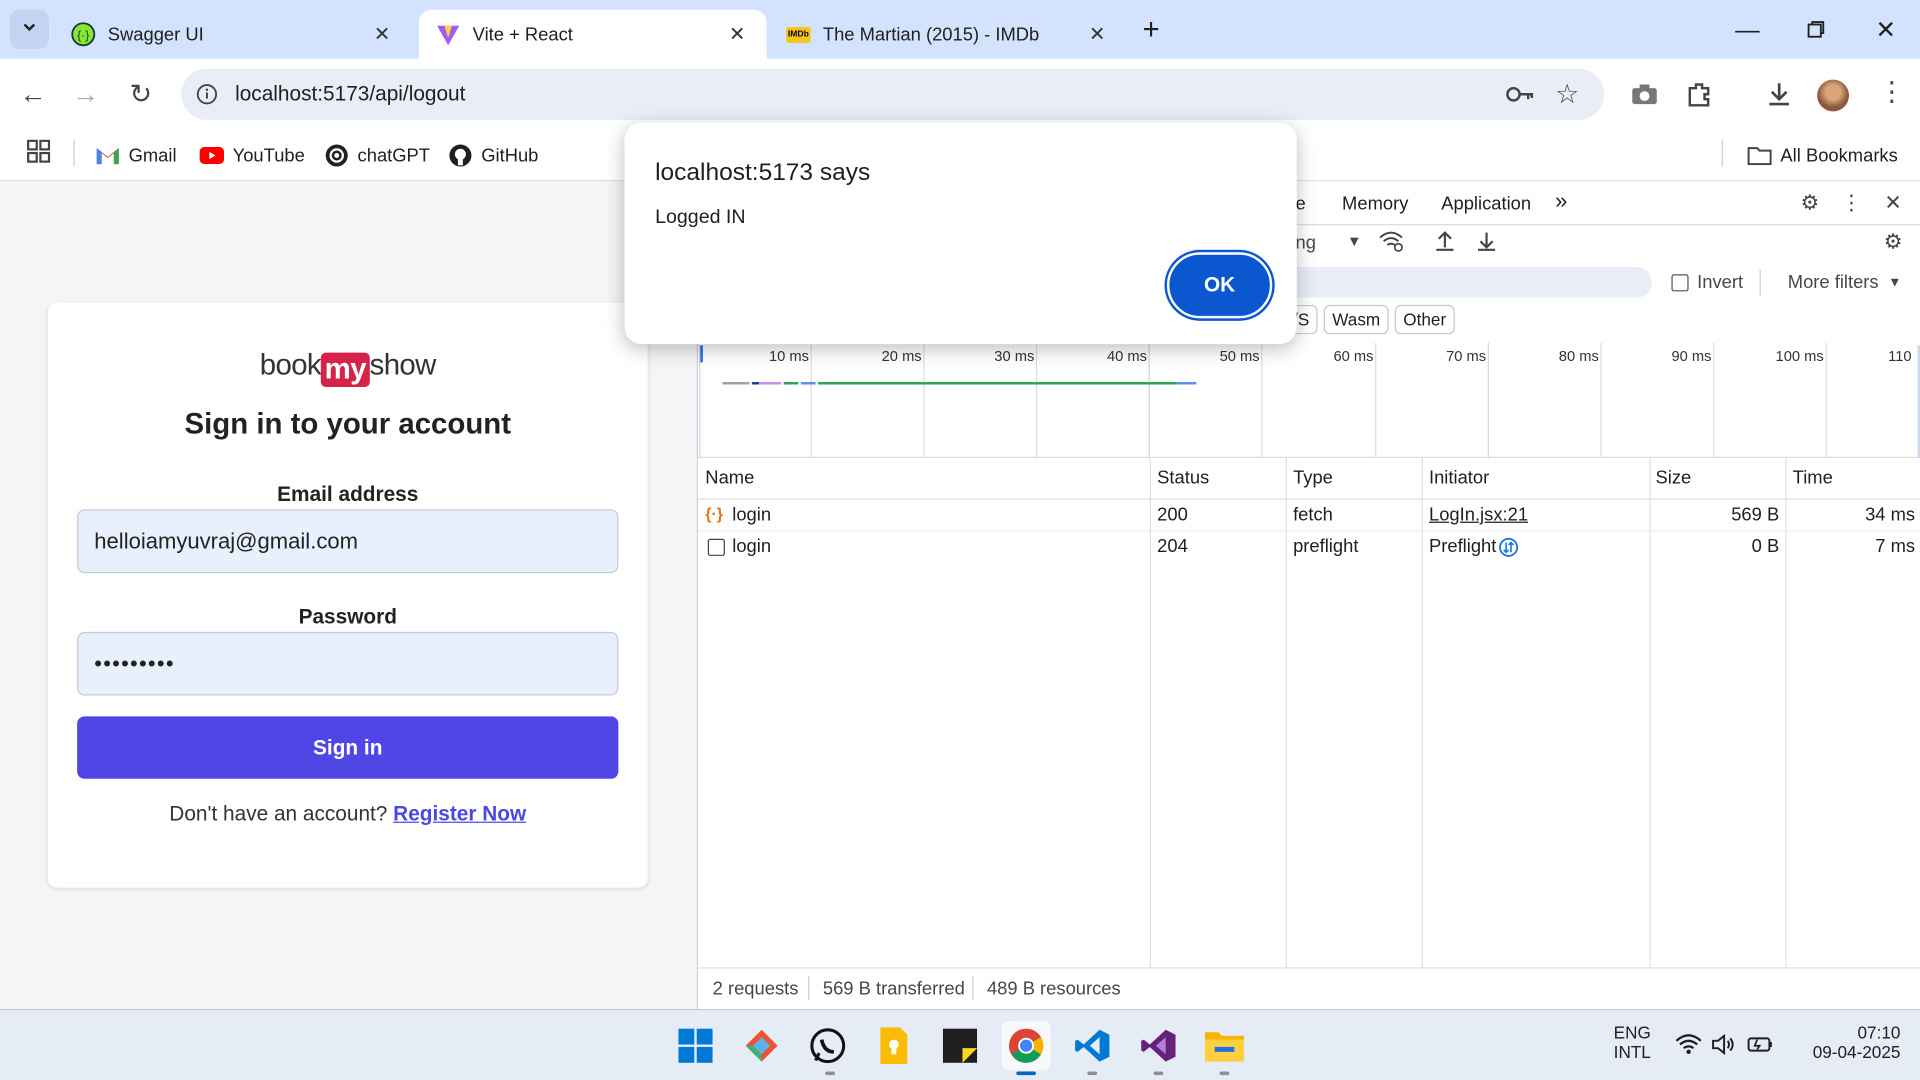 The height and width of the screenshot is (1080, 1920). What do you see at coordinates (1644, 94) in the screenshot?
I see `camera-icon` at bounding box center [1644, 94].